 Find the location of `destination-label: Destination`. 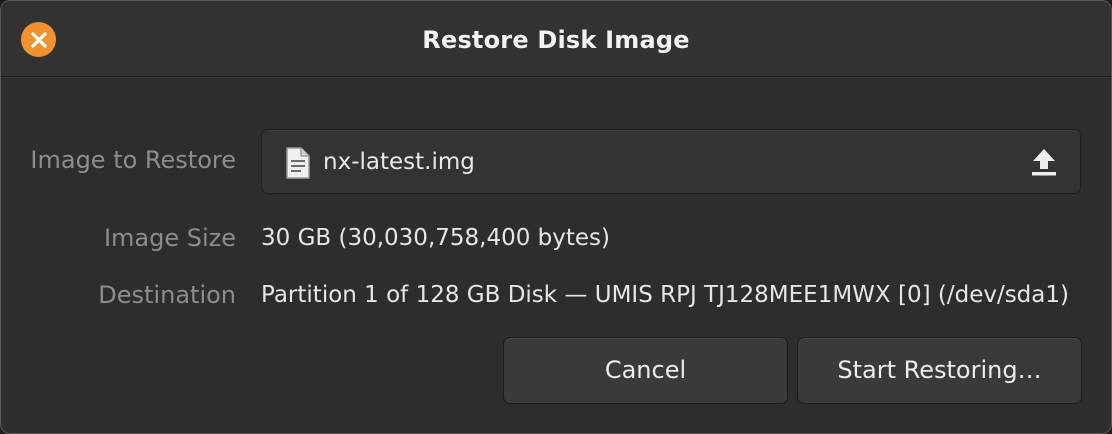

destination-label: Destination is located at coordinates (167, 295).